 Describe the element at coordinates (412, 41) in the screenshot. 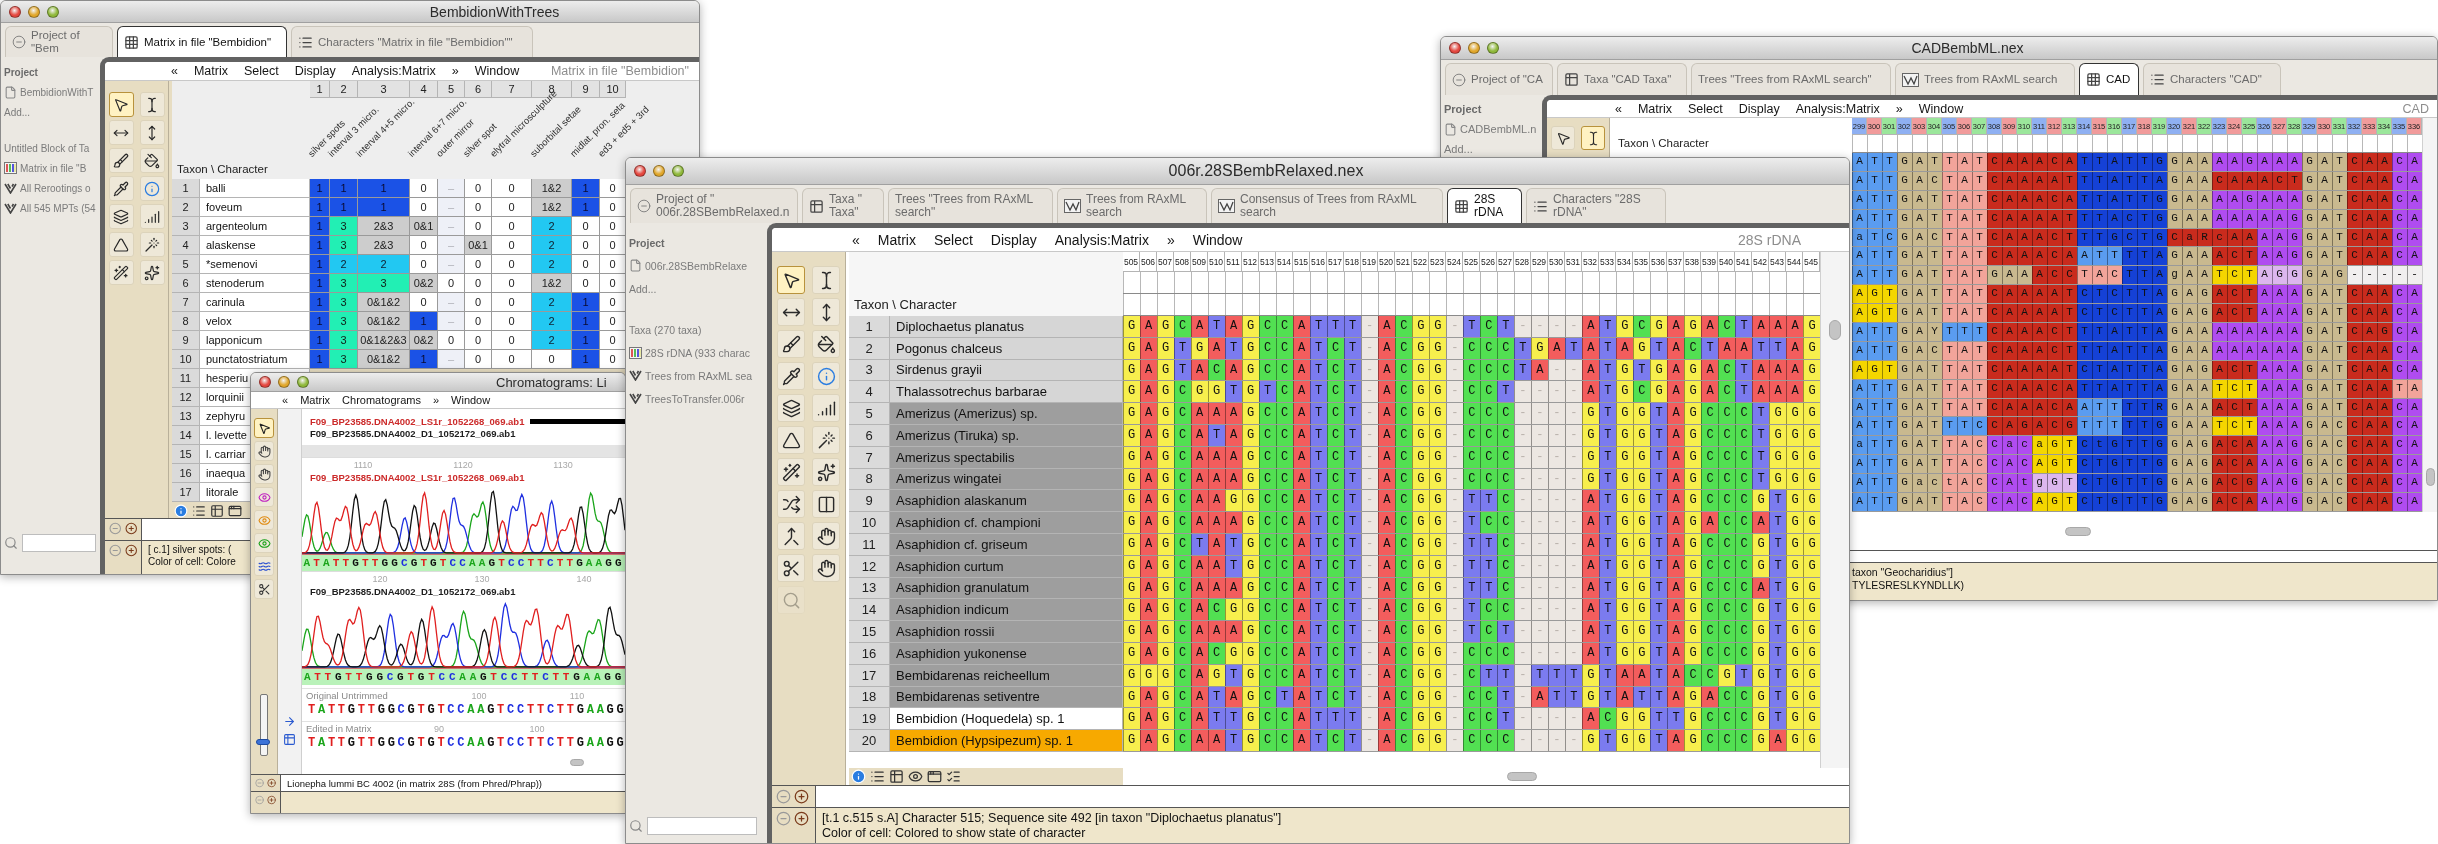

I see `tab: Characters "Matrix in file "Bembidion""` at that location.